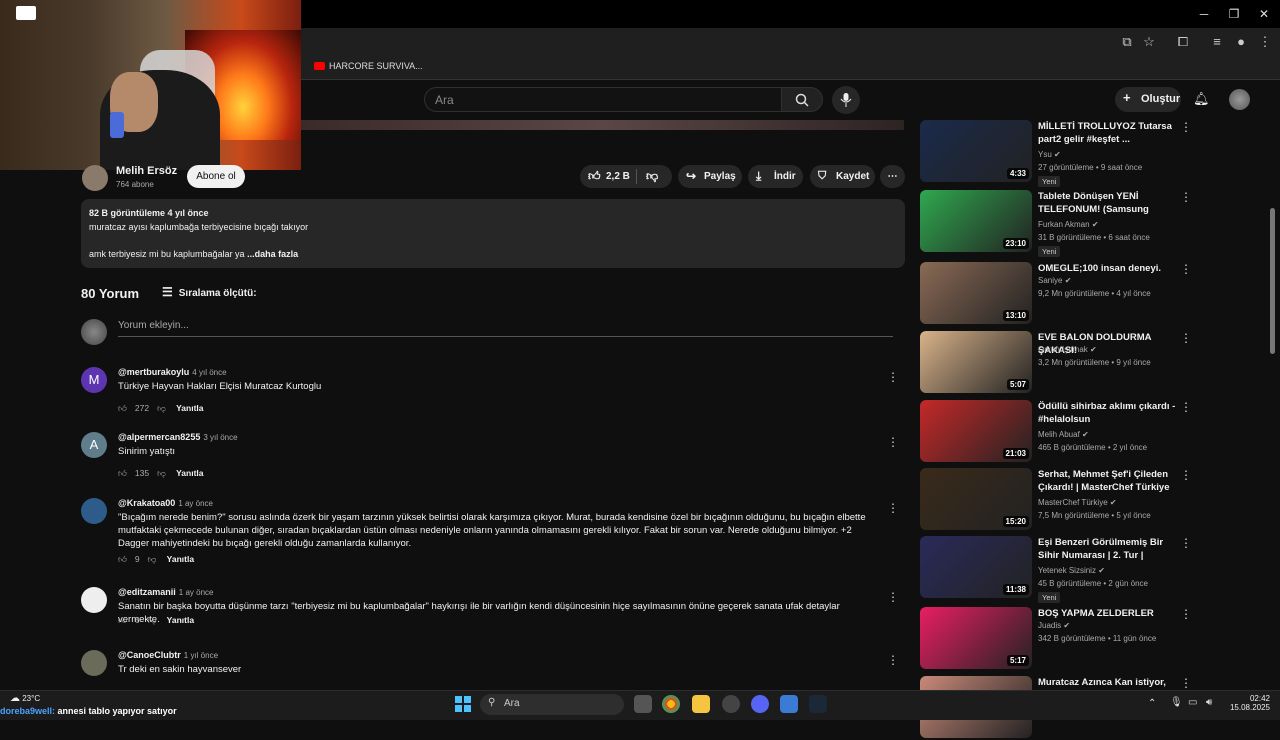  Describe the element at coordinates (1063, 434) in the screenshot. I see `video-channel: Melih Abuaf ✔` at that location.